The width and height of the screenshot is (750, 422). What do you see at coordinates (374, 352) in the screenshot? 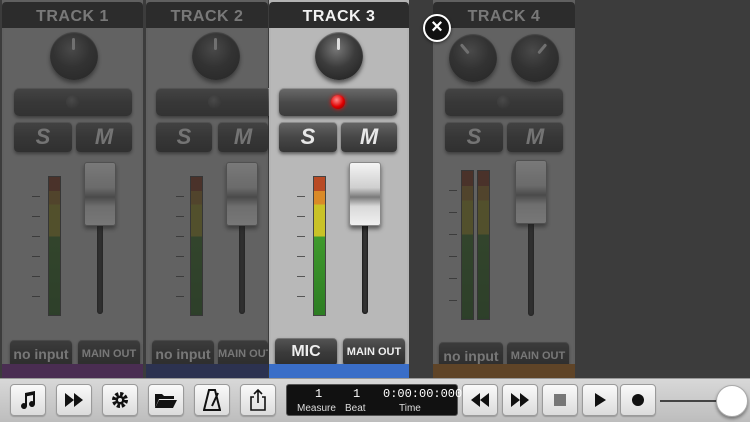
I see `track-3-output-button: MAIN OUT` at bounding box center [374, 352].